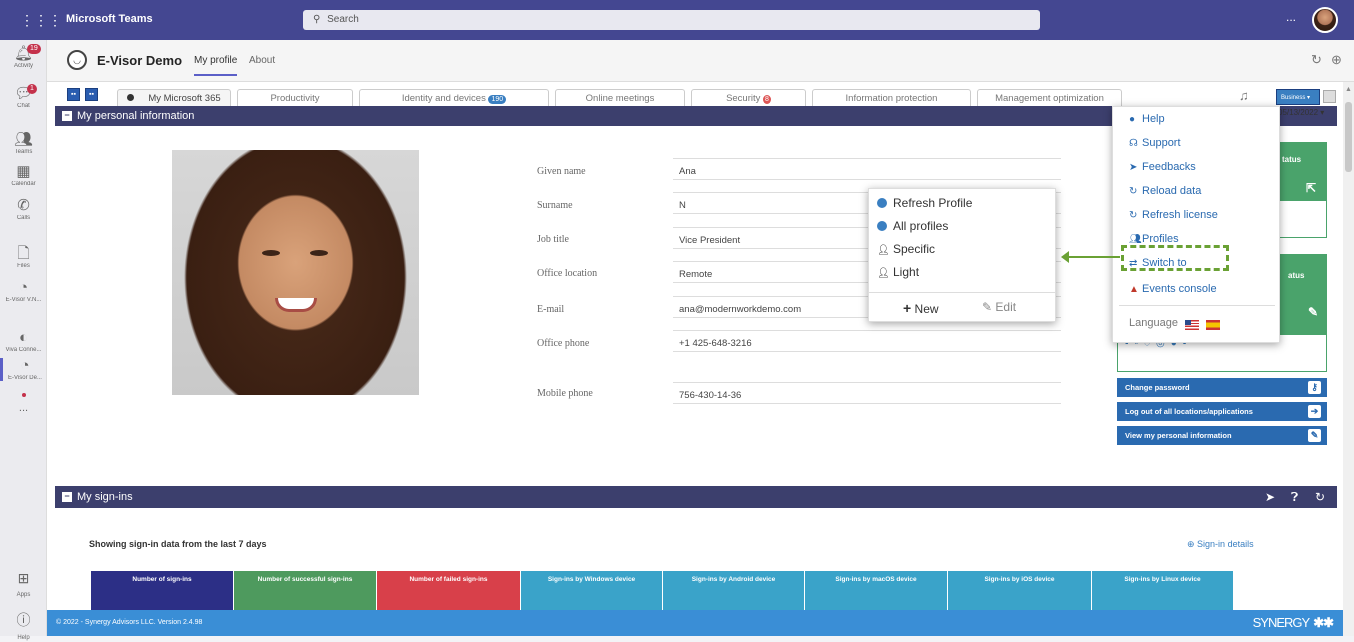  Describe the element at coordinates (1173, 289) in the screenshot. I see `menu-item-events-console: ▲ Events console` at that location.